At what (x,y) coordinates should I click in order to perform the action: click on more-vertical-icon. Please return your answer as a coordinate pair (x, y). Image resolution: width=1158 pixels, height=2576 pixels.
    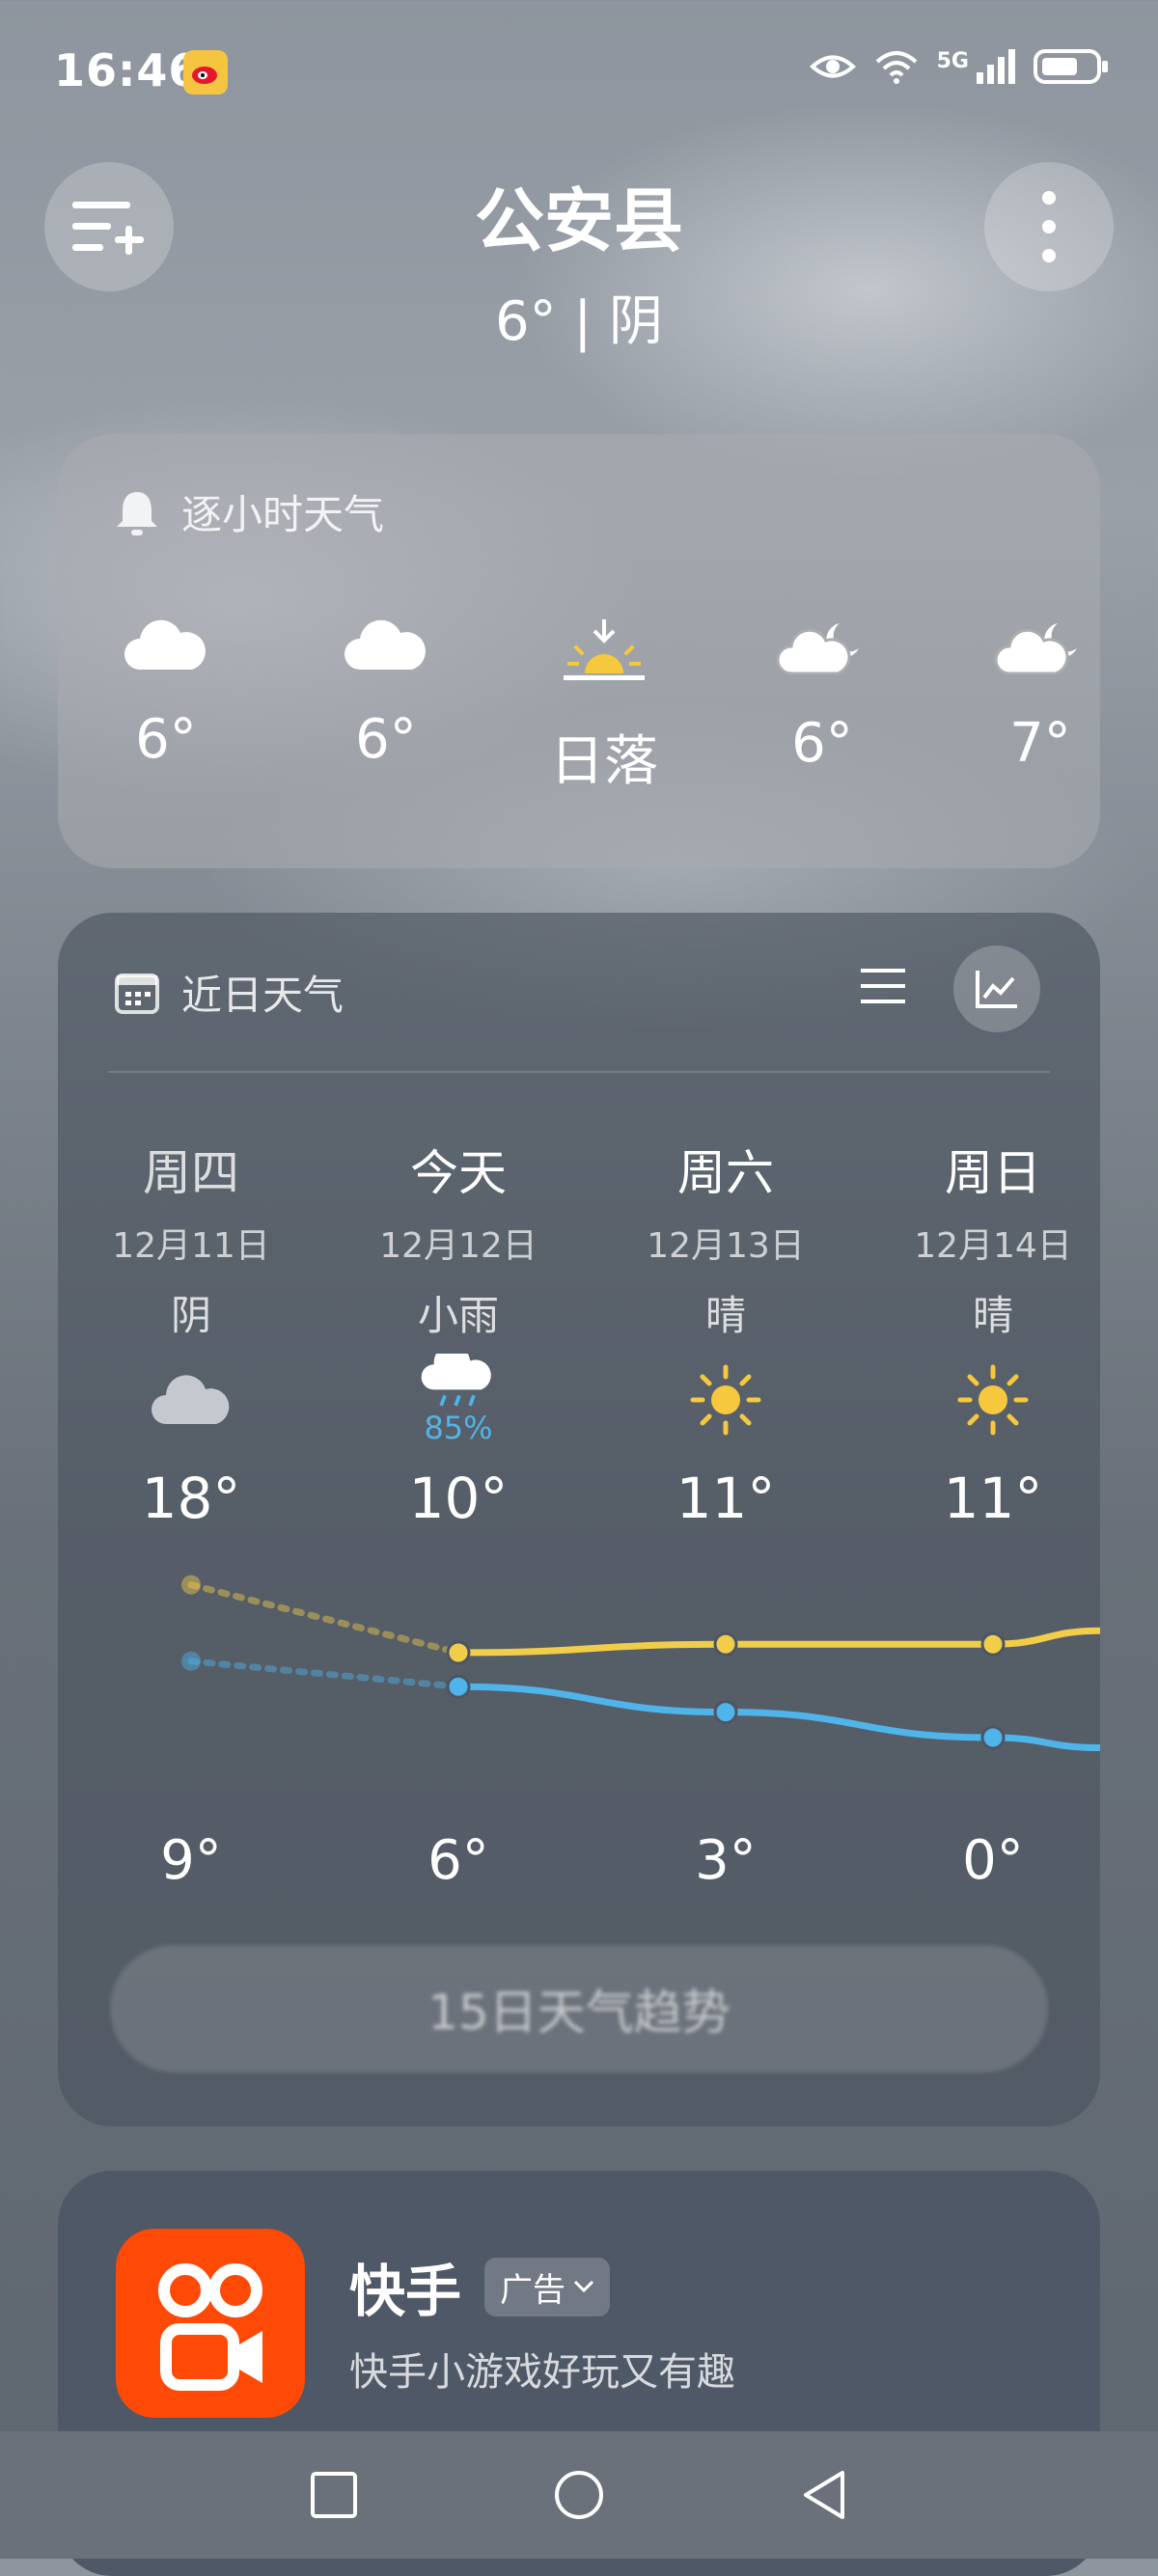
    Looking at the image, I should click on (1049, 227).